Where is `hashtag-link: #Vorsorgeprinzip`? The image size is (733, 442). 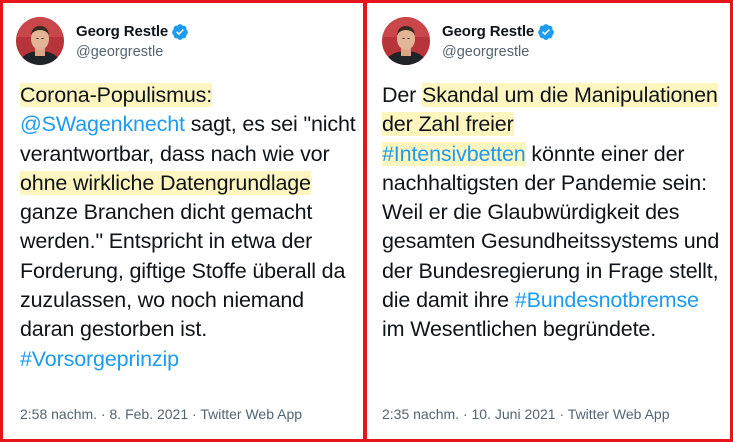 hashtag-link: #Vorsorgeprinzip is located at coordinates (99, 359).